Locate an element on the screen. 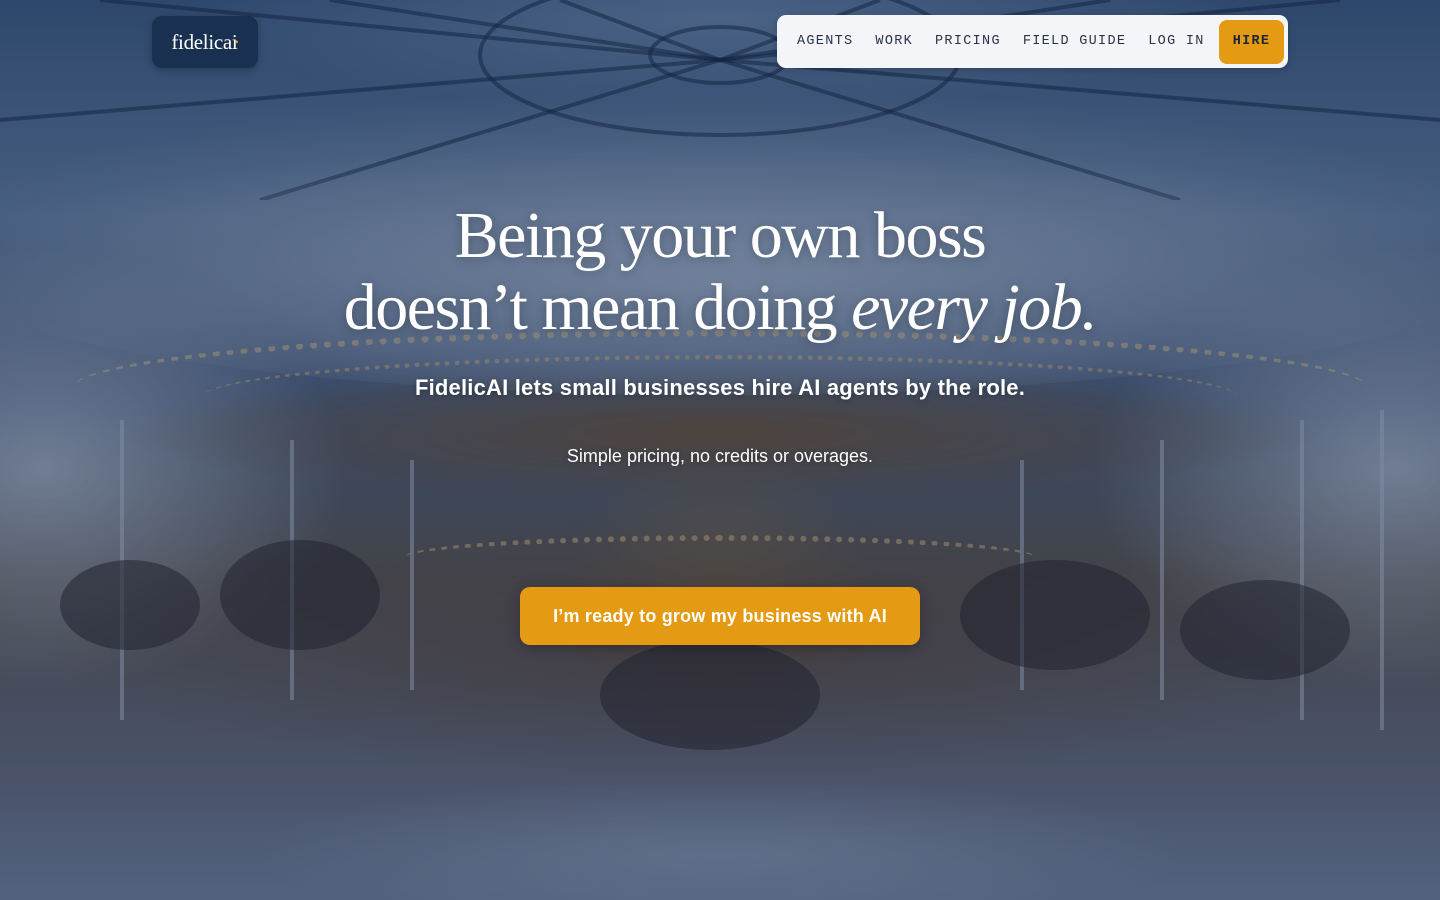  headline-line-2-text: doesn’t mean doing is located at coordinates (597, 307).